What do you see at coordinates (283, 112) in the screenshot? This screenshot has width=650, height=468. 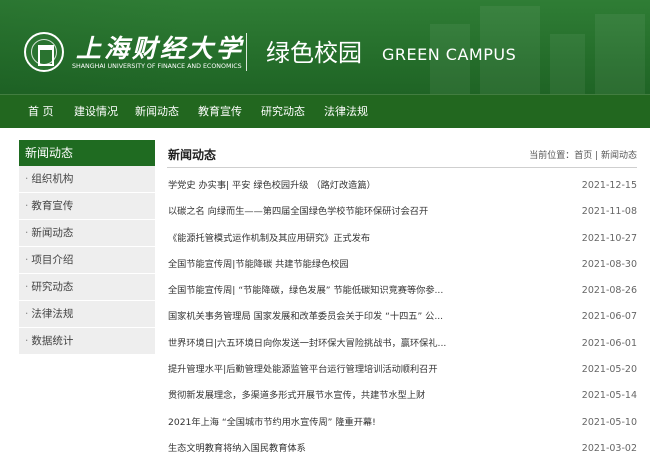 I see `nav-research: 研究动态` at bounding box center [283, 112].